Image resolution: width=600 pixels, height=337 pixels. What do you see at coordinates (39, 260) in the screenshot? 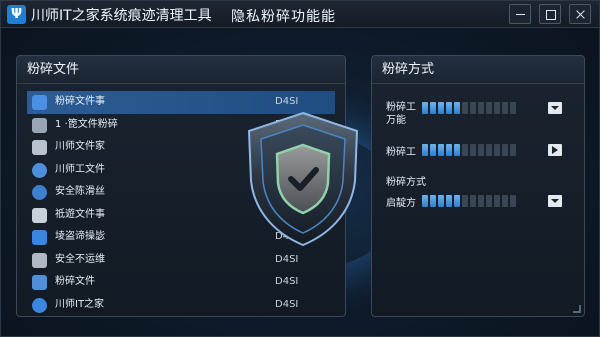
I see `wrench-icon` at bounding box center [39, 260].